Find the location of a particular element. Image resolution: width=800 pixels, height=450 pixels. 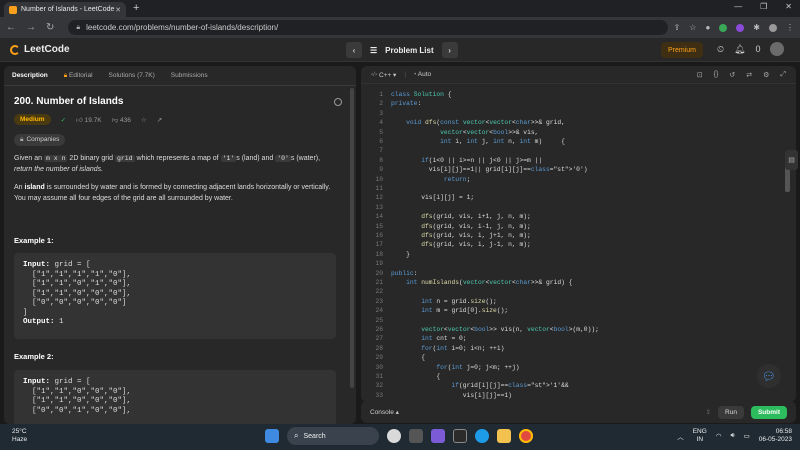

lock-icon: 🔒︎ is located at coordinates (78, 27).